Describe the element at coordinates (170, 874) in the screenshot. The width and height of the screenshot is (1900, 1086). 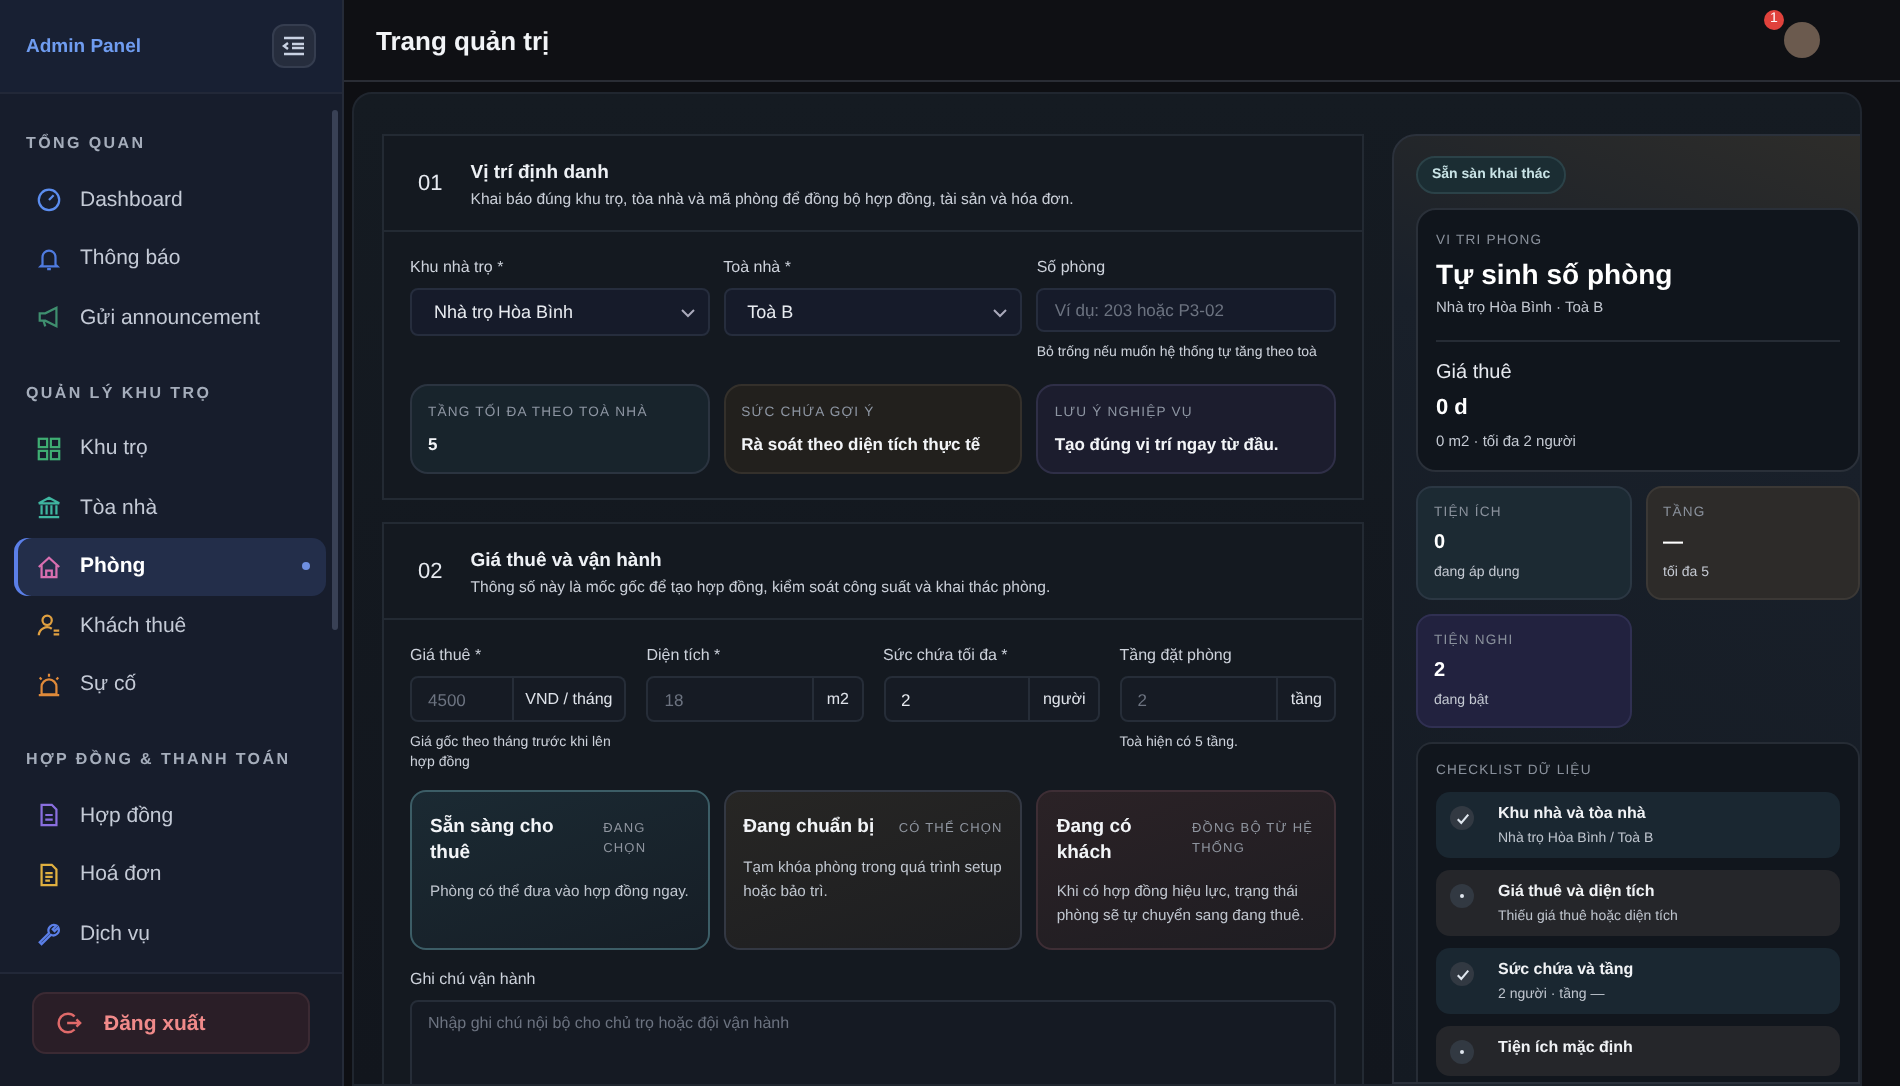
I see `nav-item: Hoá đơn` at that location.